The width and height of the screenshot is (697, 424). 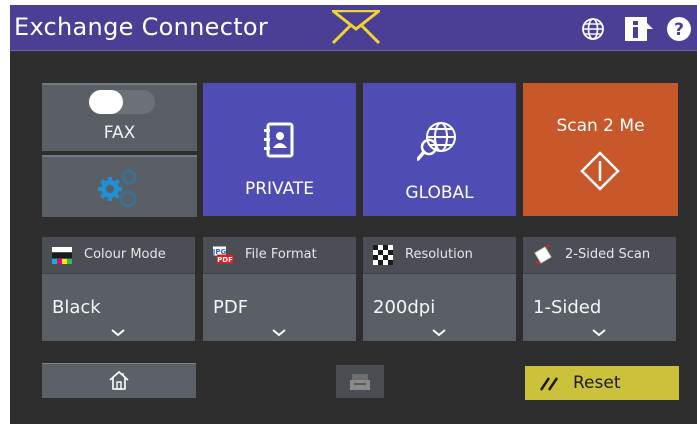 I want to click on setting-header: Resolution, so click(x=439, y=255).